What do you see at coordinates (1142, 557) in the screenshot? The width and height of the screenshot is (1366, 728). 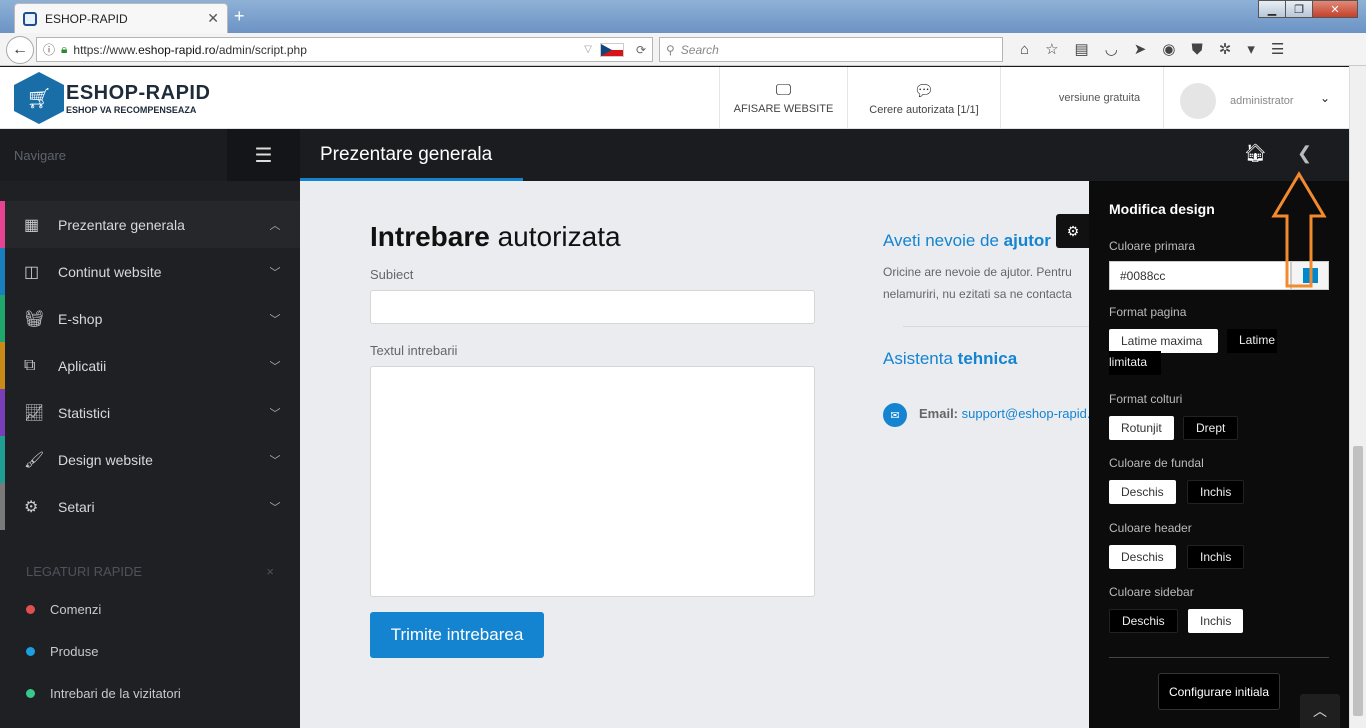 I see `header-light-button: Deschis` at bounding box center [1142, 557].